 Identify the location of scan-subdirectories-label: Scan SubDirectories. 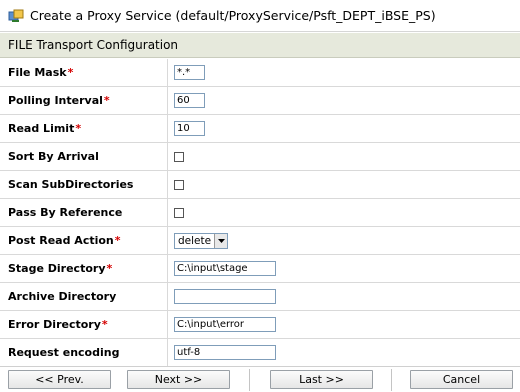
(84, 184).